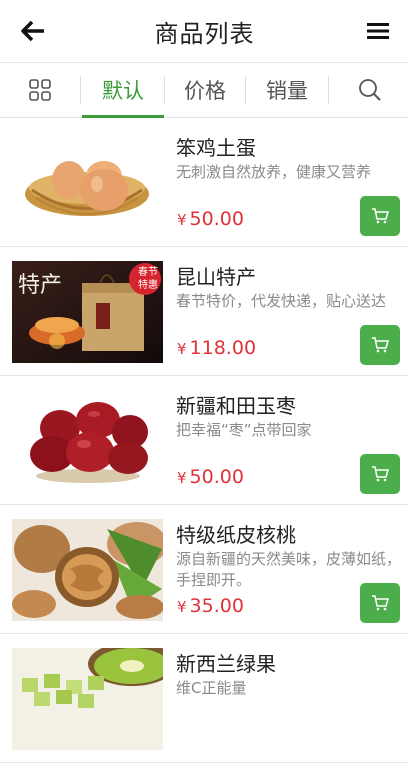 This screenshot has width=409, height=763. What do you see at coordinates (211, 688) in the screenshot?
I see `product-desc: 维C正能量` at bounding box center [211, 688].